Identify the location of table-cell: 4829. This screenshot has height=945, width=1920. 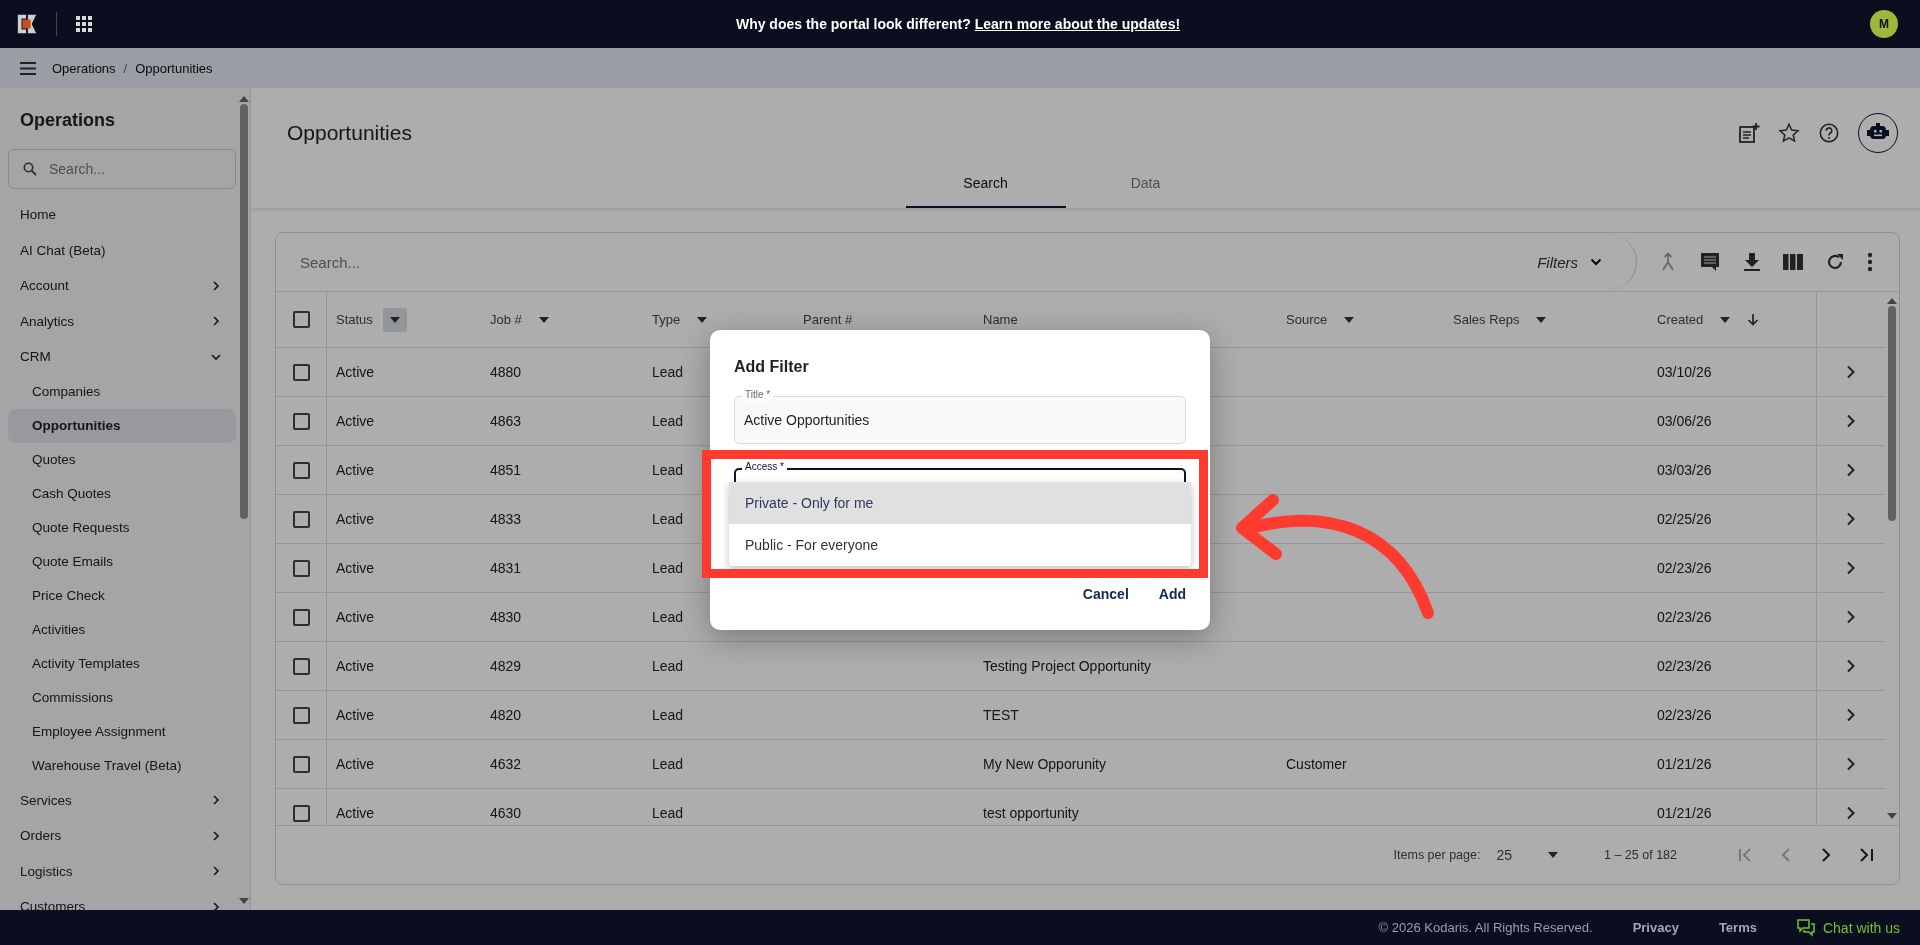
(506, 666).